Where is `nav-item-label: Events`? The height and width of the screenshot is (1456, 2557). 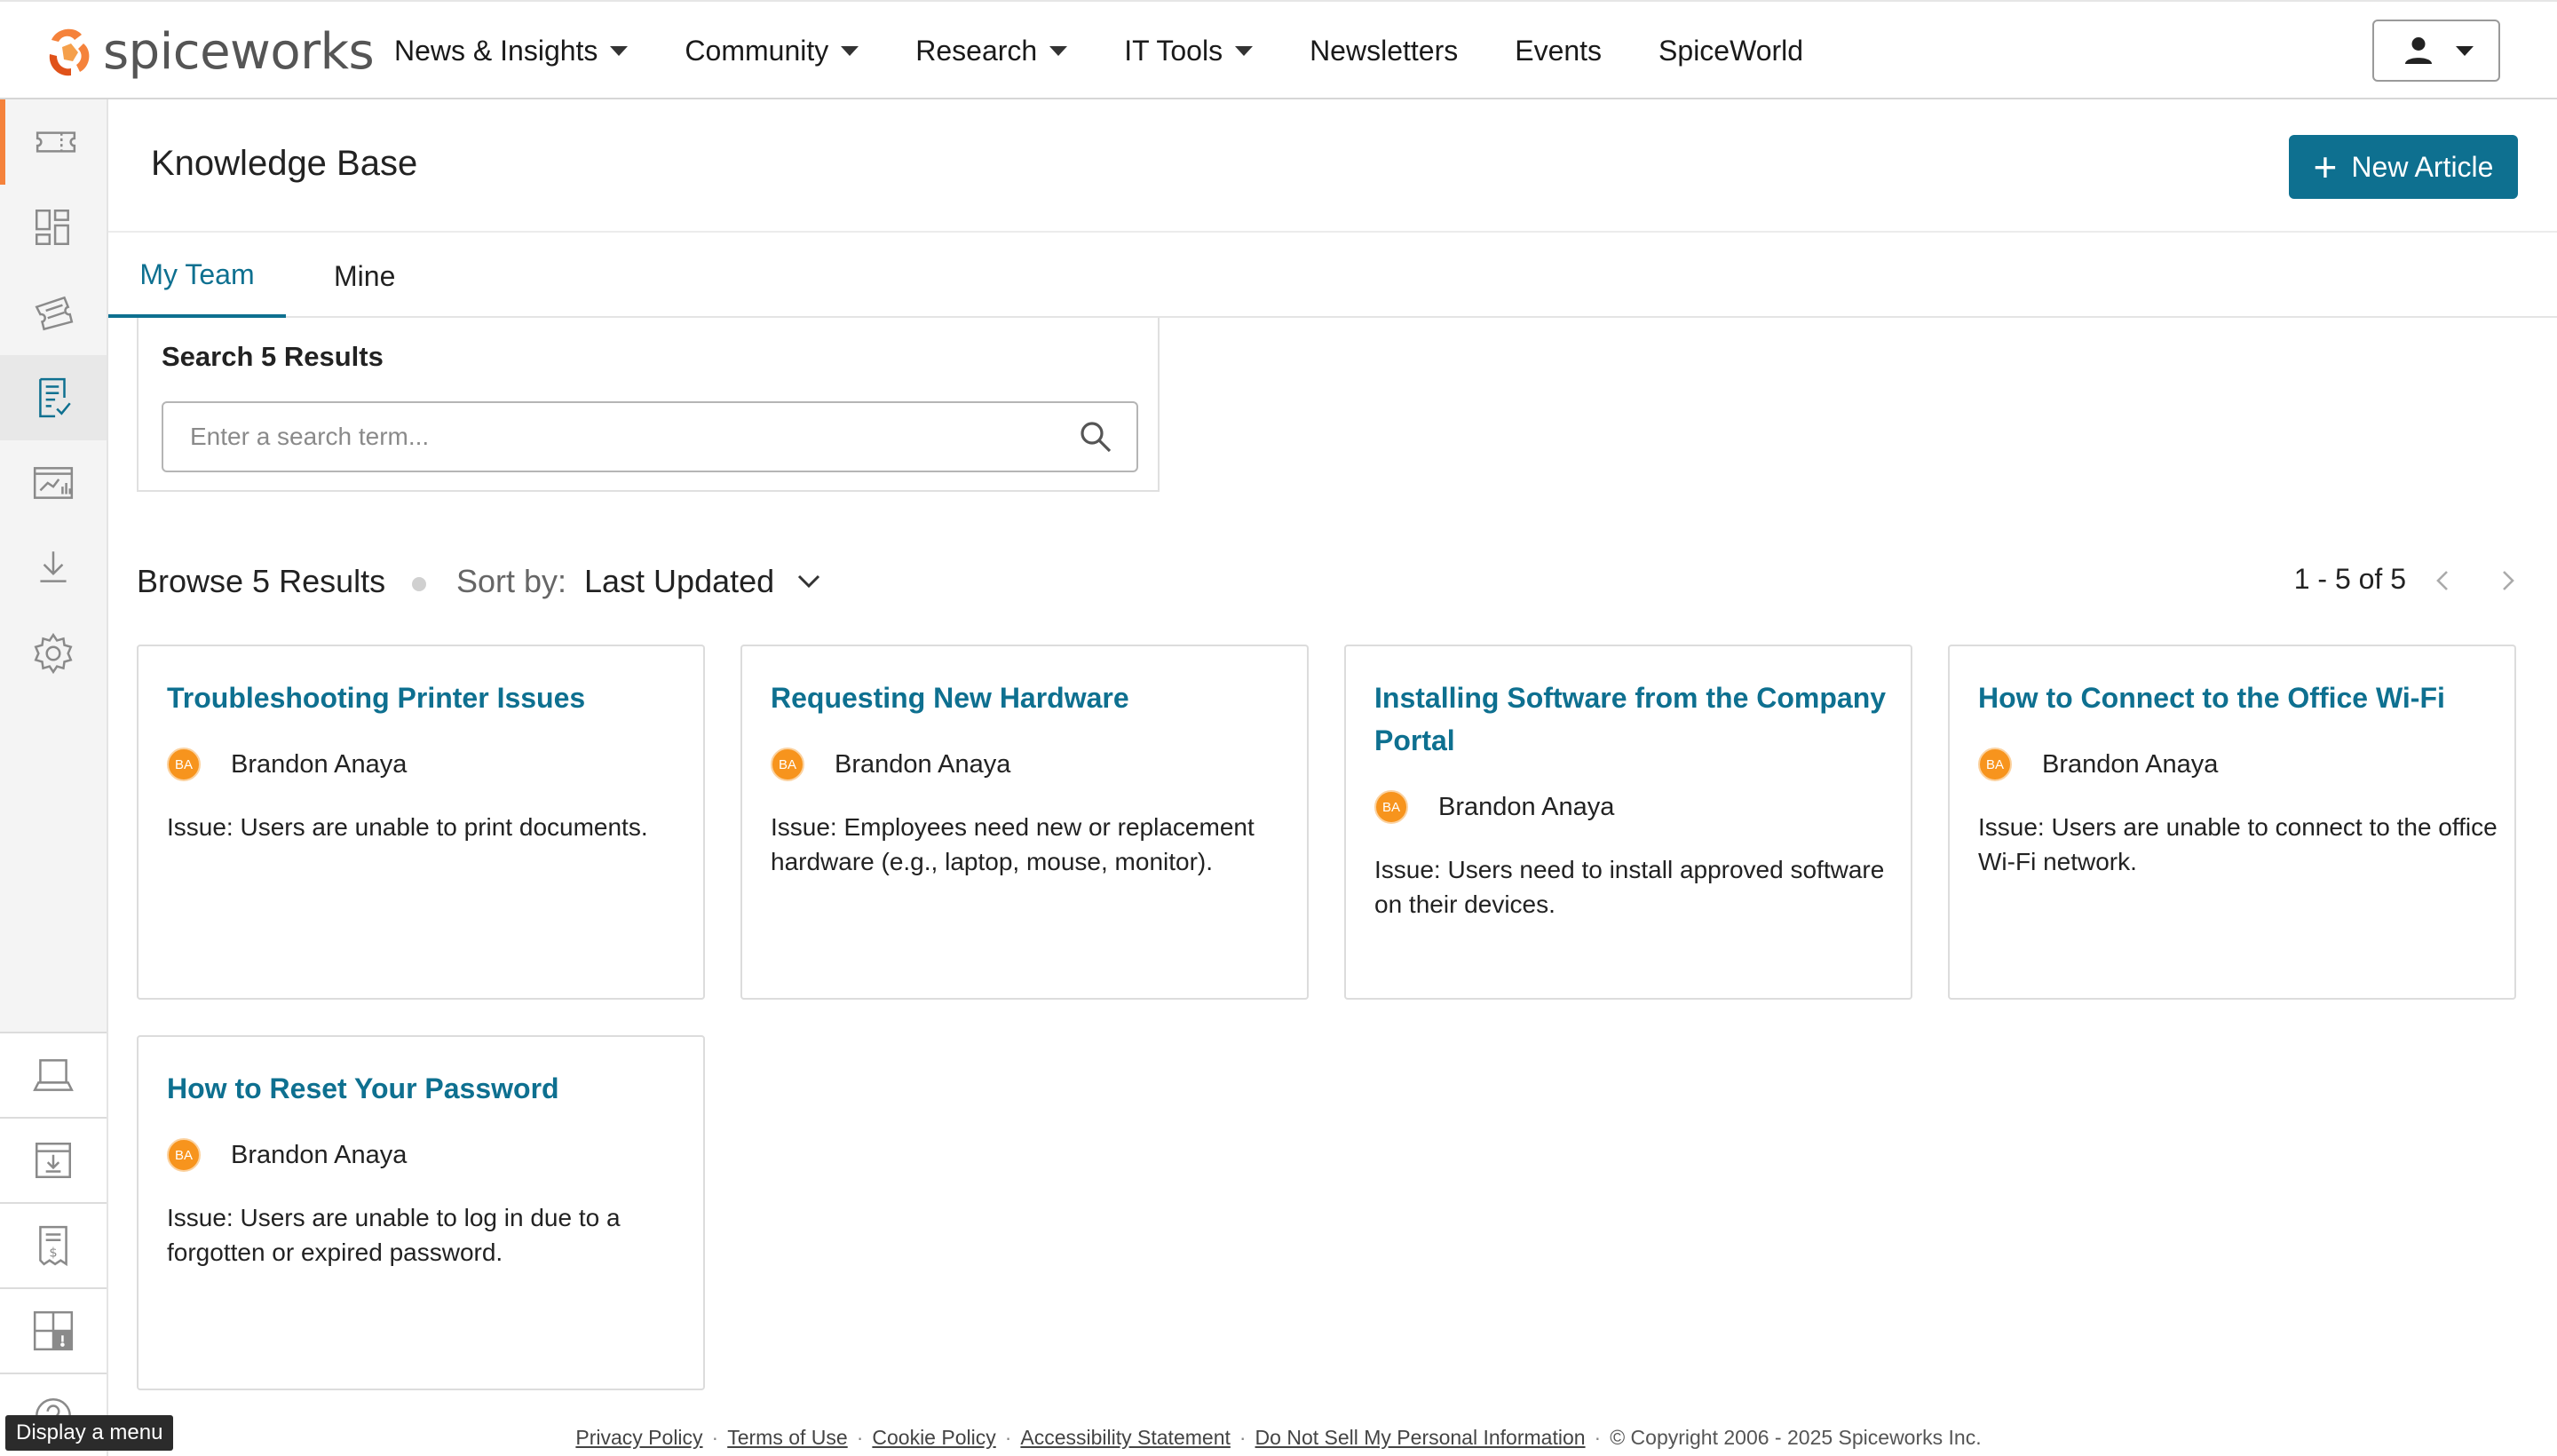
nav-item-label: Events is located at coordinates (1559, 50).